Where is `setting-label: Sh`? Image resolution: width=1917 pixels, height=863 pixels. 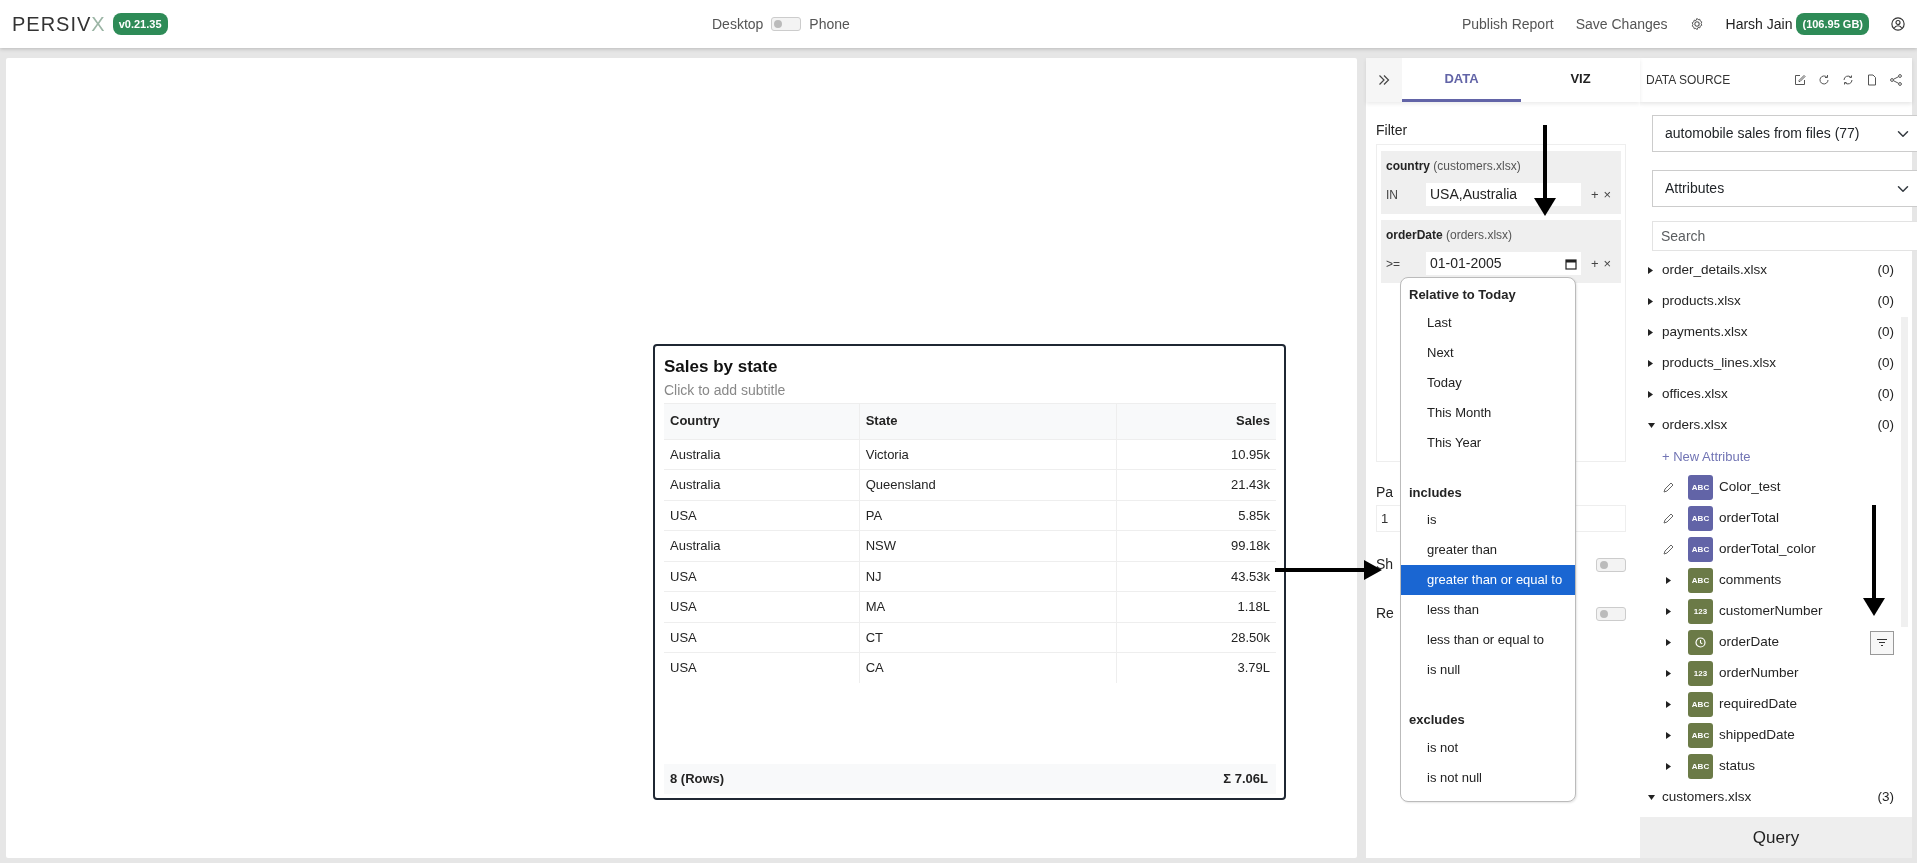 setting-label: Sh is located at coordinates (1385, 564).